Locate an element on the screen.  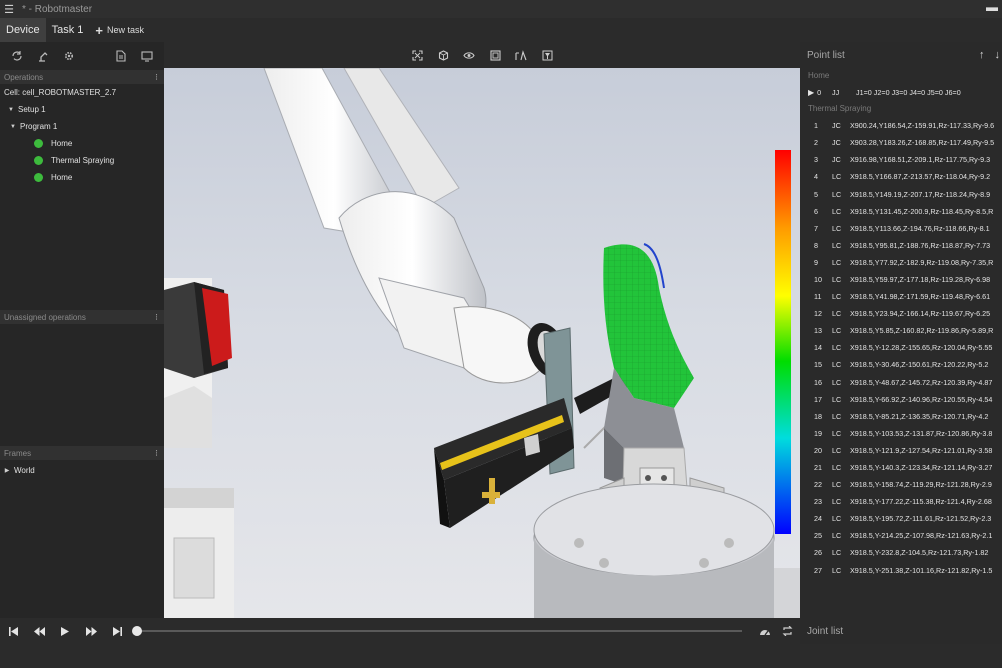
timeline-knob is located at coordinates (137, 631).